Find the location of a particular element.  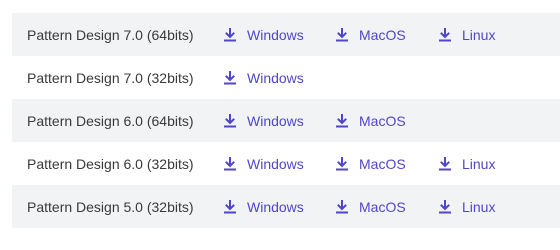

product-name: Pattern Design 7.0 (64bits) is located at coordinates (110, 34).